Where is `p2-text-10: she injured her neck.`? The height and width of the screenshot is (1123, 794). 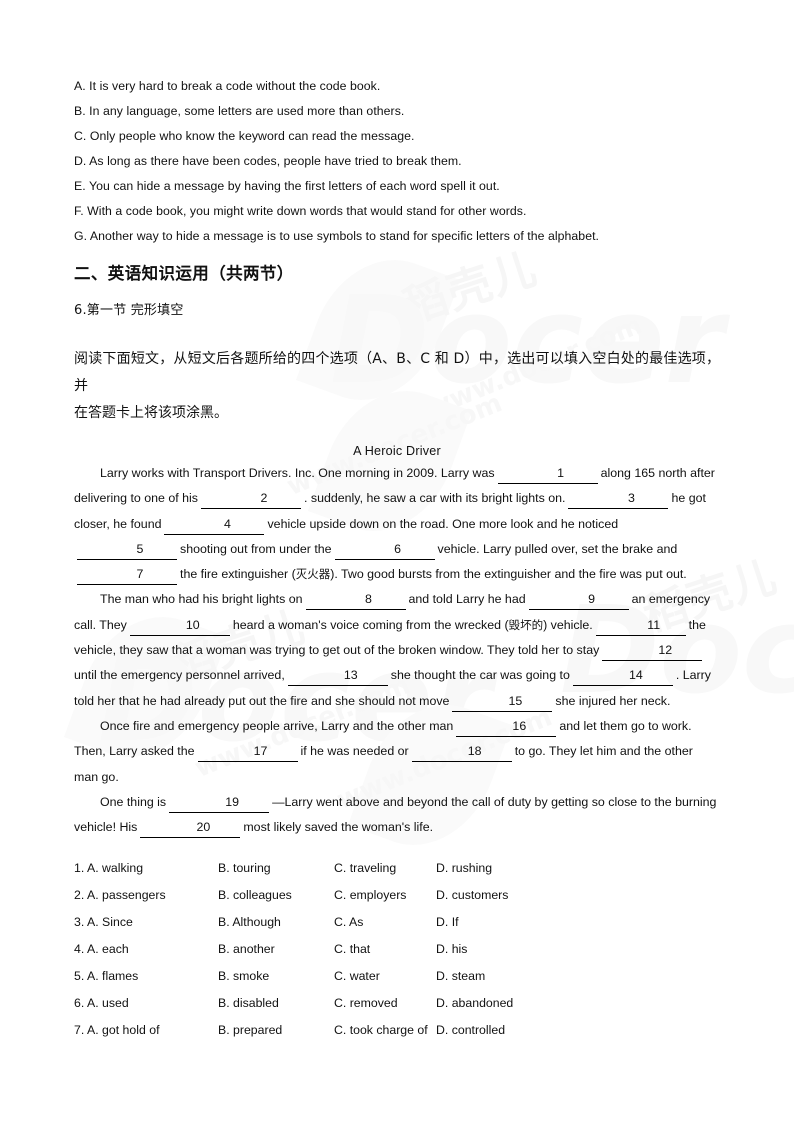
p2-text-10: she injured her neck. is located at coordinates (613, 700).